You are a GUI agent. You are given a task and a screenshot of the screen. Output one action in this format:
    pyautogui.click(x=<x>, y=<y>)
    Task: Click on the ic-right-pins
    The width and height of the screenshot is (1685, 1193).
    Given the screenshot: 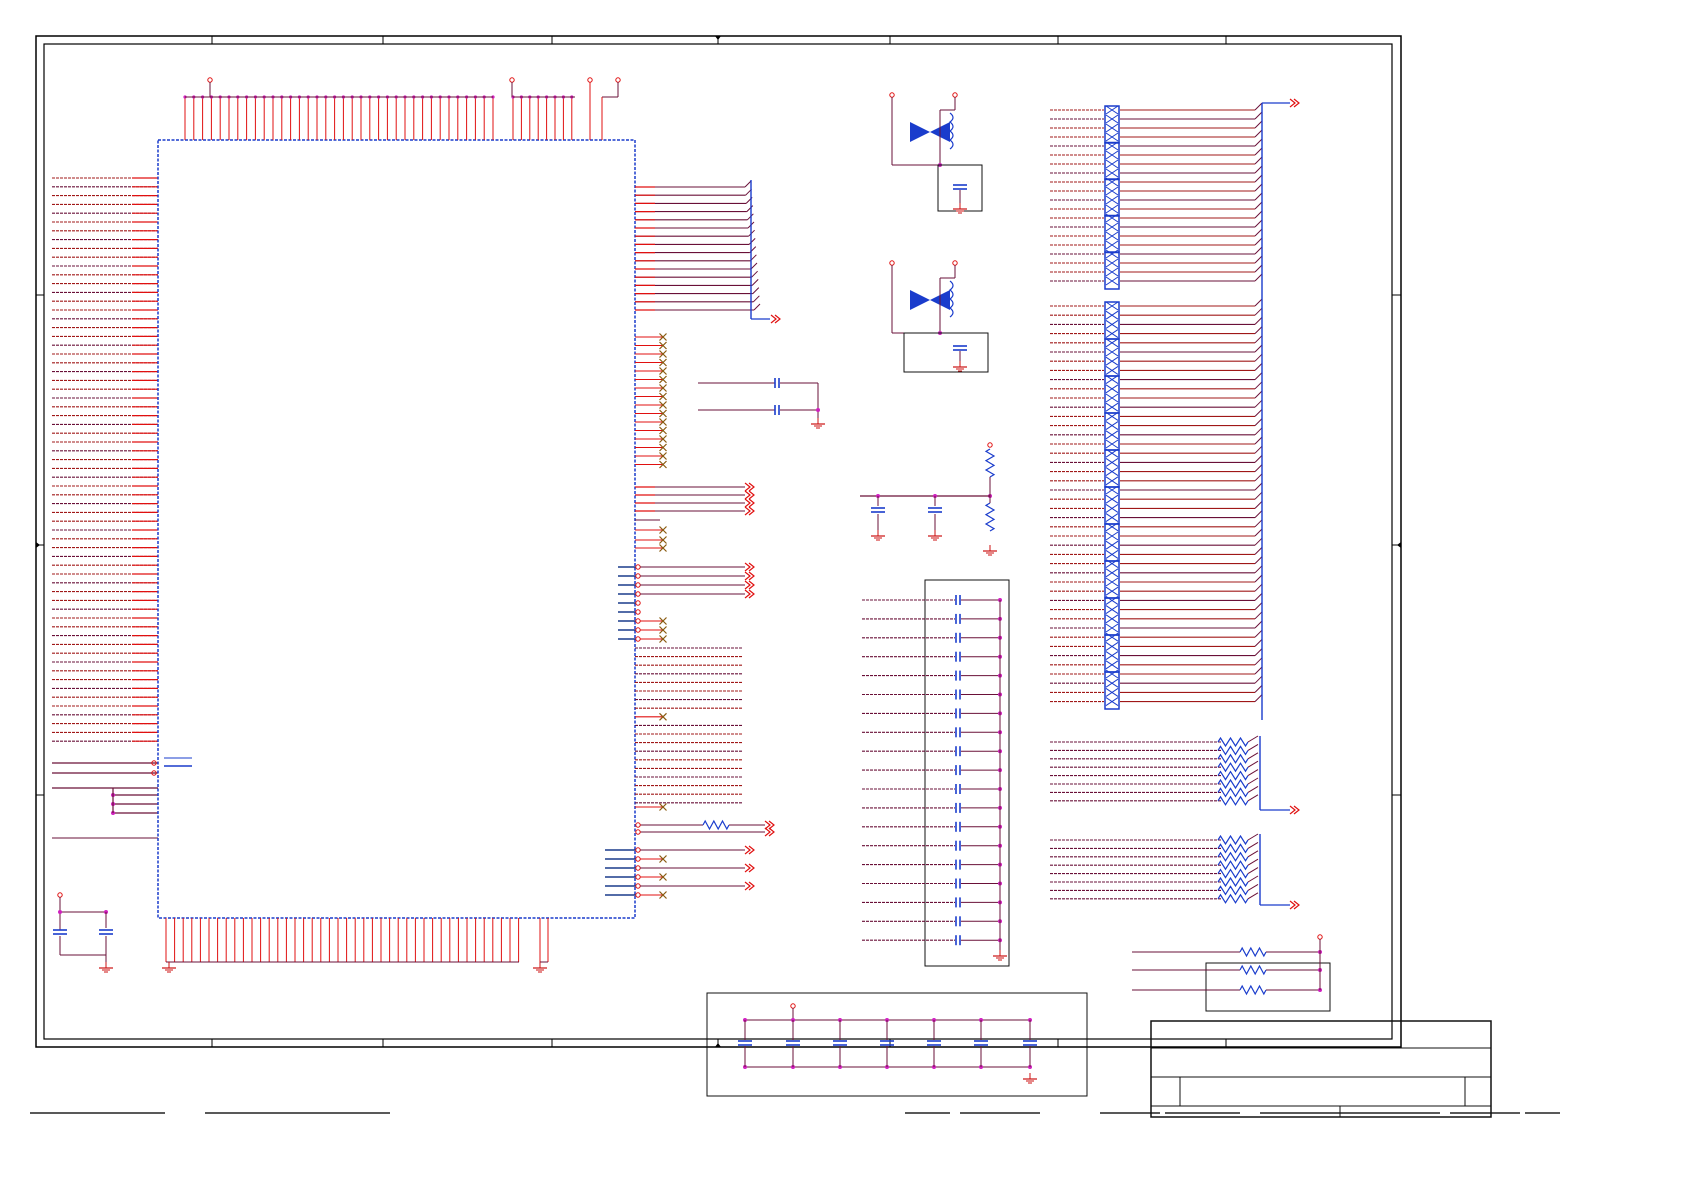 What is the action you would take?
    pyautogui.click(x=715, y=539)
    